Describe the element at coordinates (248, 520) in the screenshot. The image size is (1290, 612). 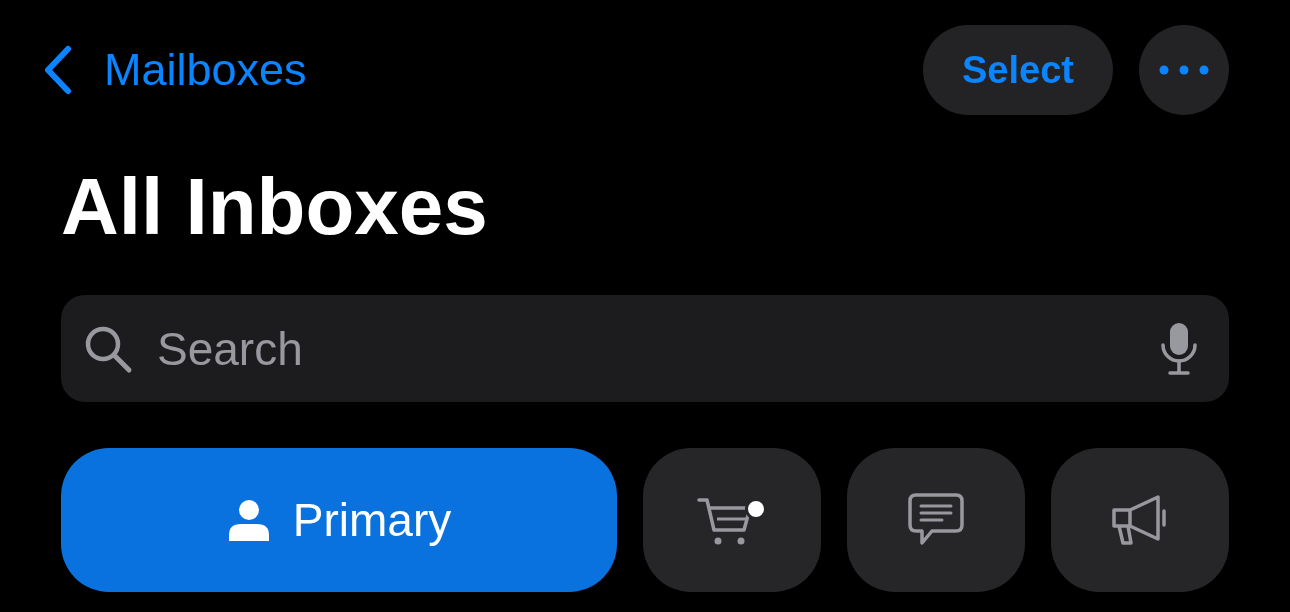
I see `person-icon` at that location.